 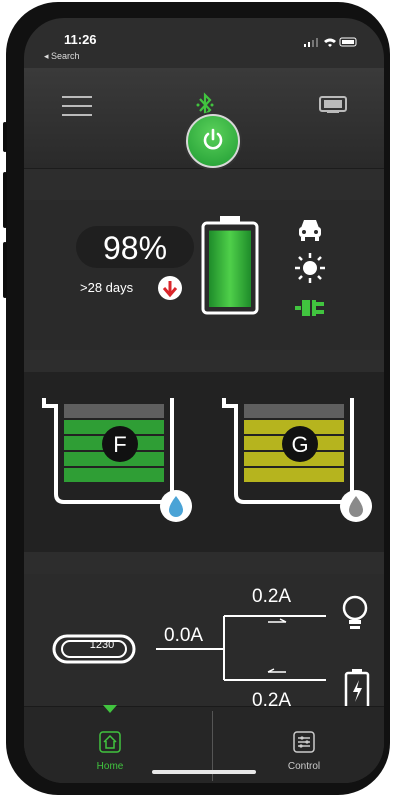 I want to click on grey-drop-button, so click(x=356, y=506).